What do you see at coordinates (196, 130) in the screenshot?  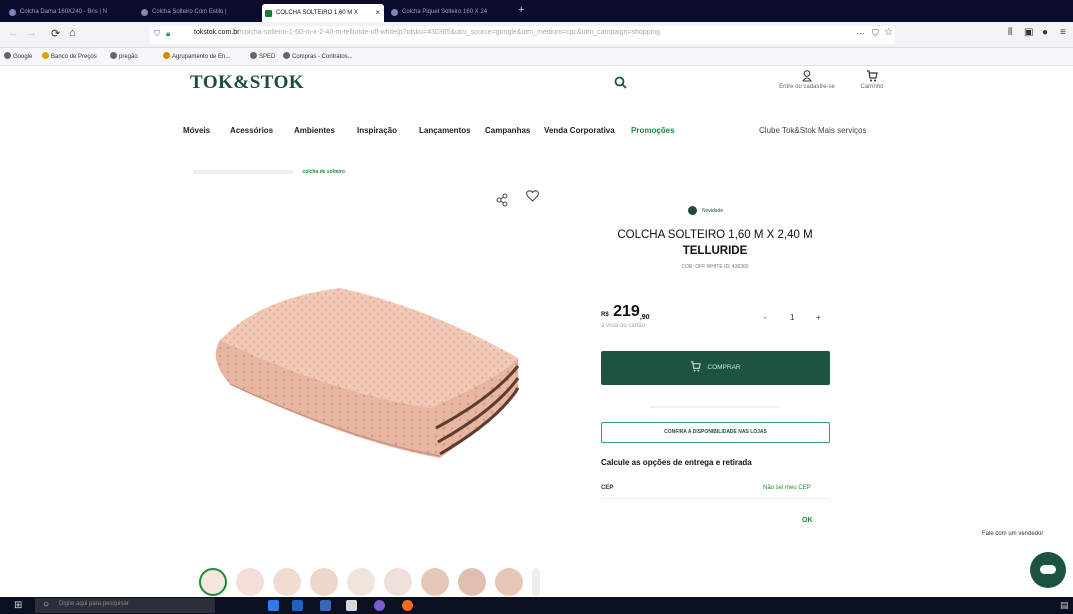 I see `menu-item-moveis: Móveis` at bounding box center [196, 130].